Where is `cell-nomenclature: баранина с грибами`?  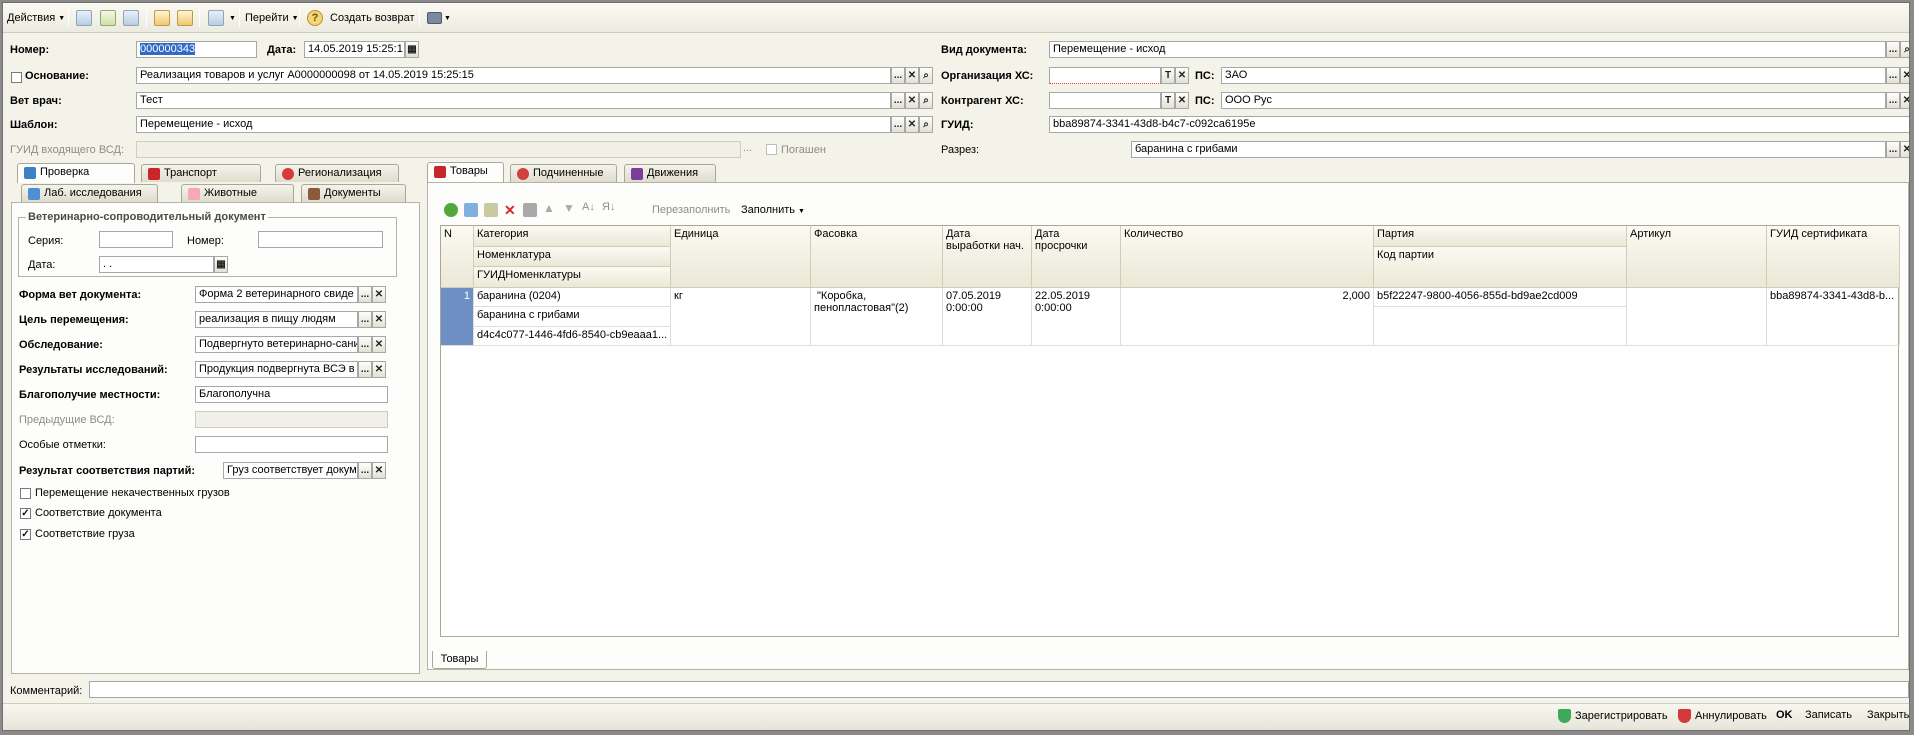
cell-nomenclature: баранина с грибами is located at coordinates (572, 317).